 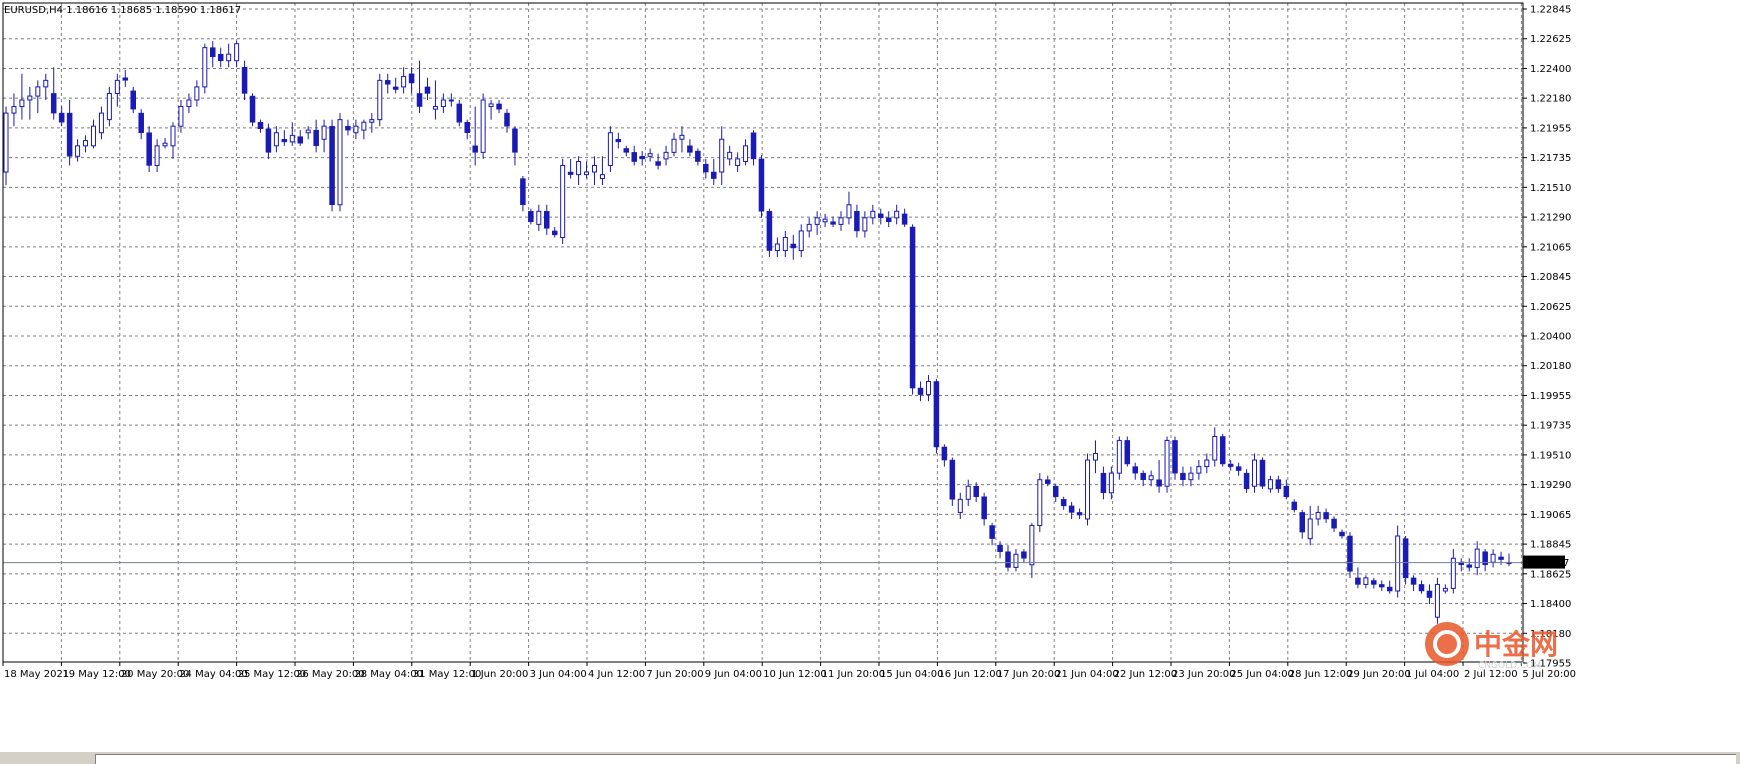 I want to click on time-axis-label: 3 Jun 04:00, so click(x=558, y=674).